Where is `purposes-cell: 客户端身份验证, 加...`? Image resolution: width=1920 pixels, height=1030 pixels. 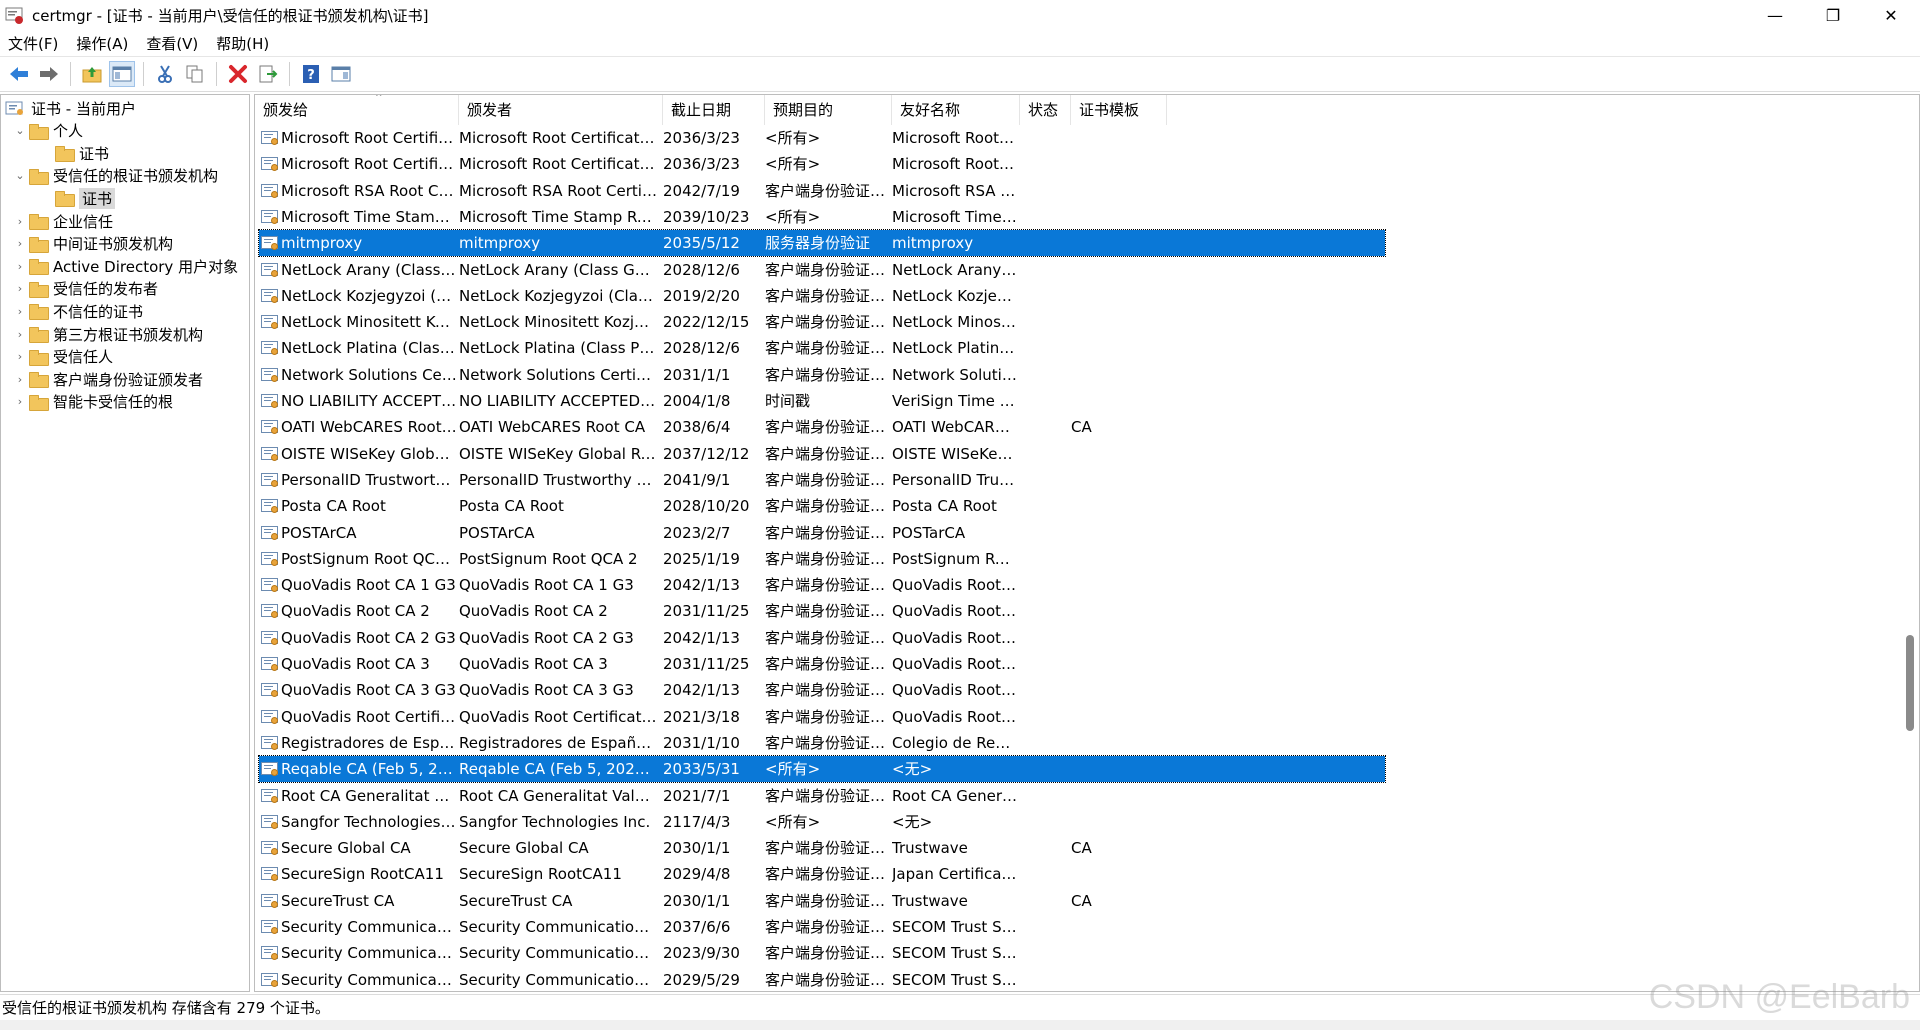 purposes-cell: 客户端身份验证, 加... is located at coordinates (827, 532).